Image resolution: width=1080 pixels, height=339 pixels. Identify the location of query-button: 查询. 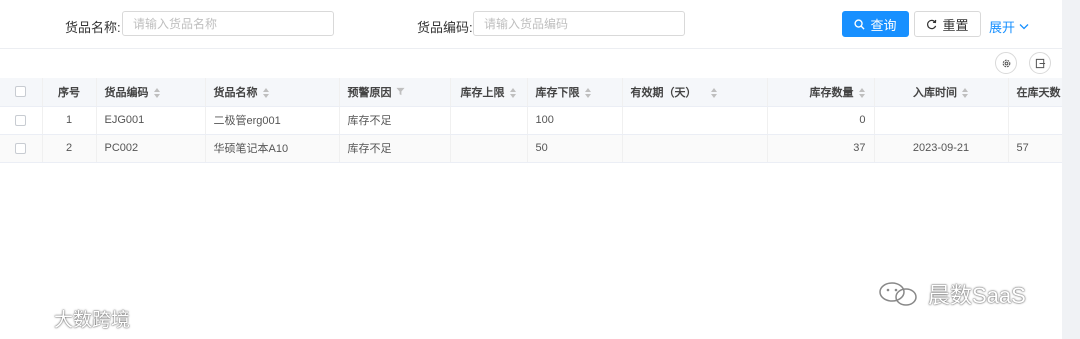
(875, 24).